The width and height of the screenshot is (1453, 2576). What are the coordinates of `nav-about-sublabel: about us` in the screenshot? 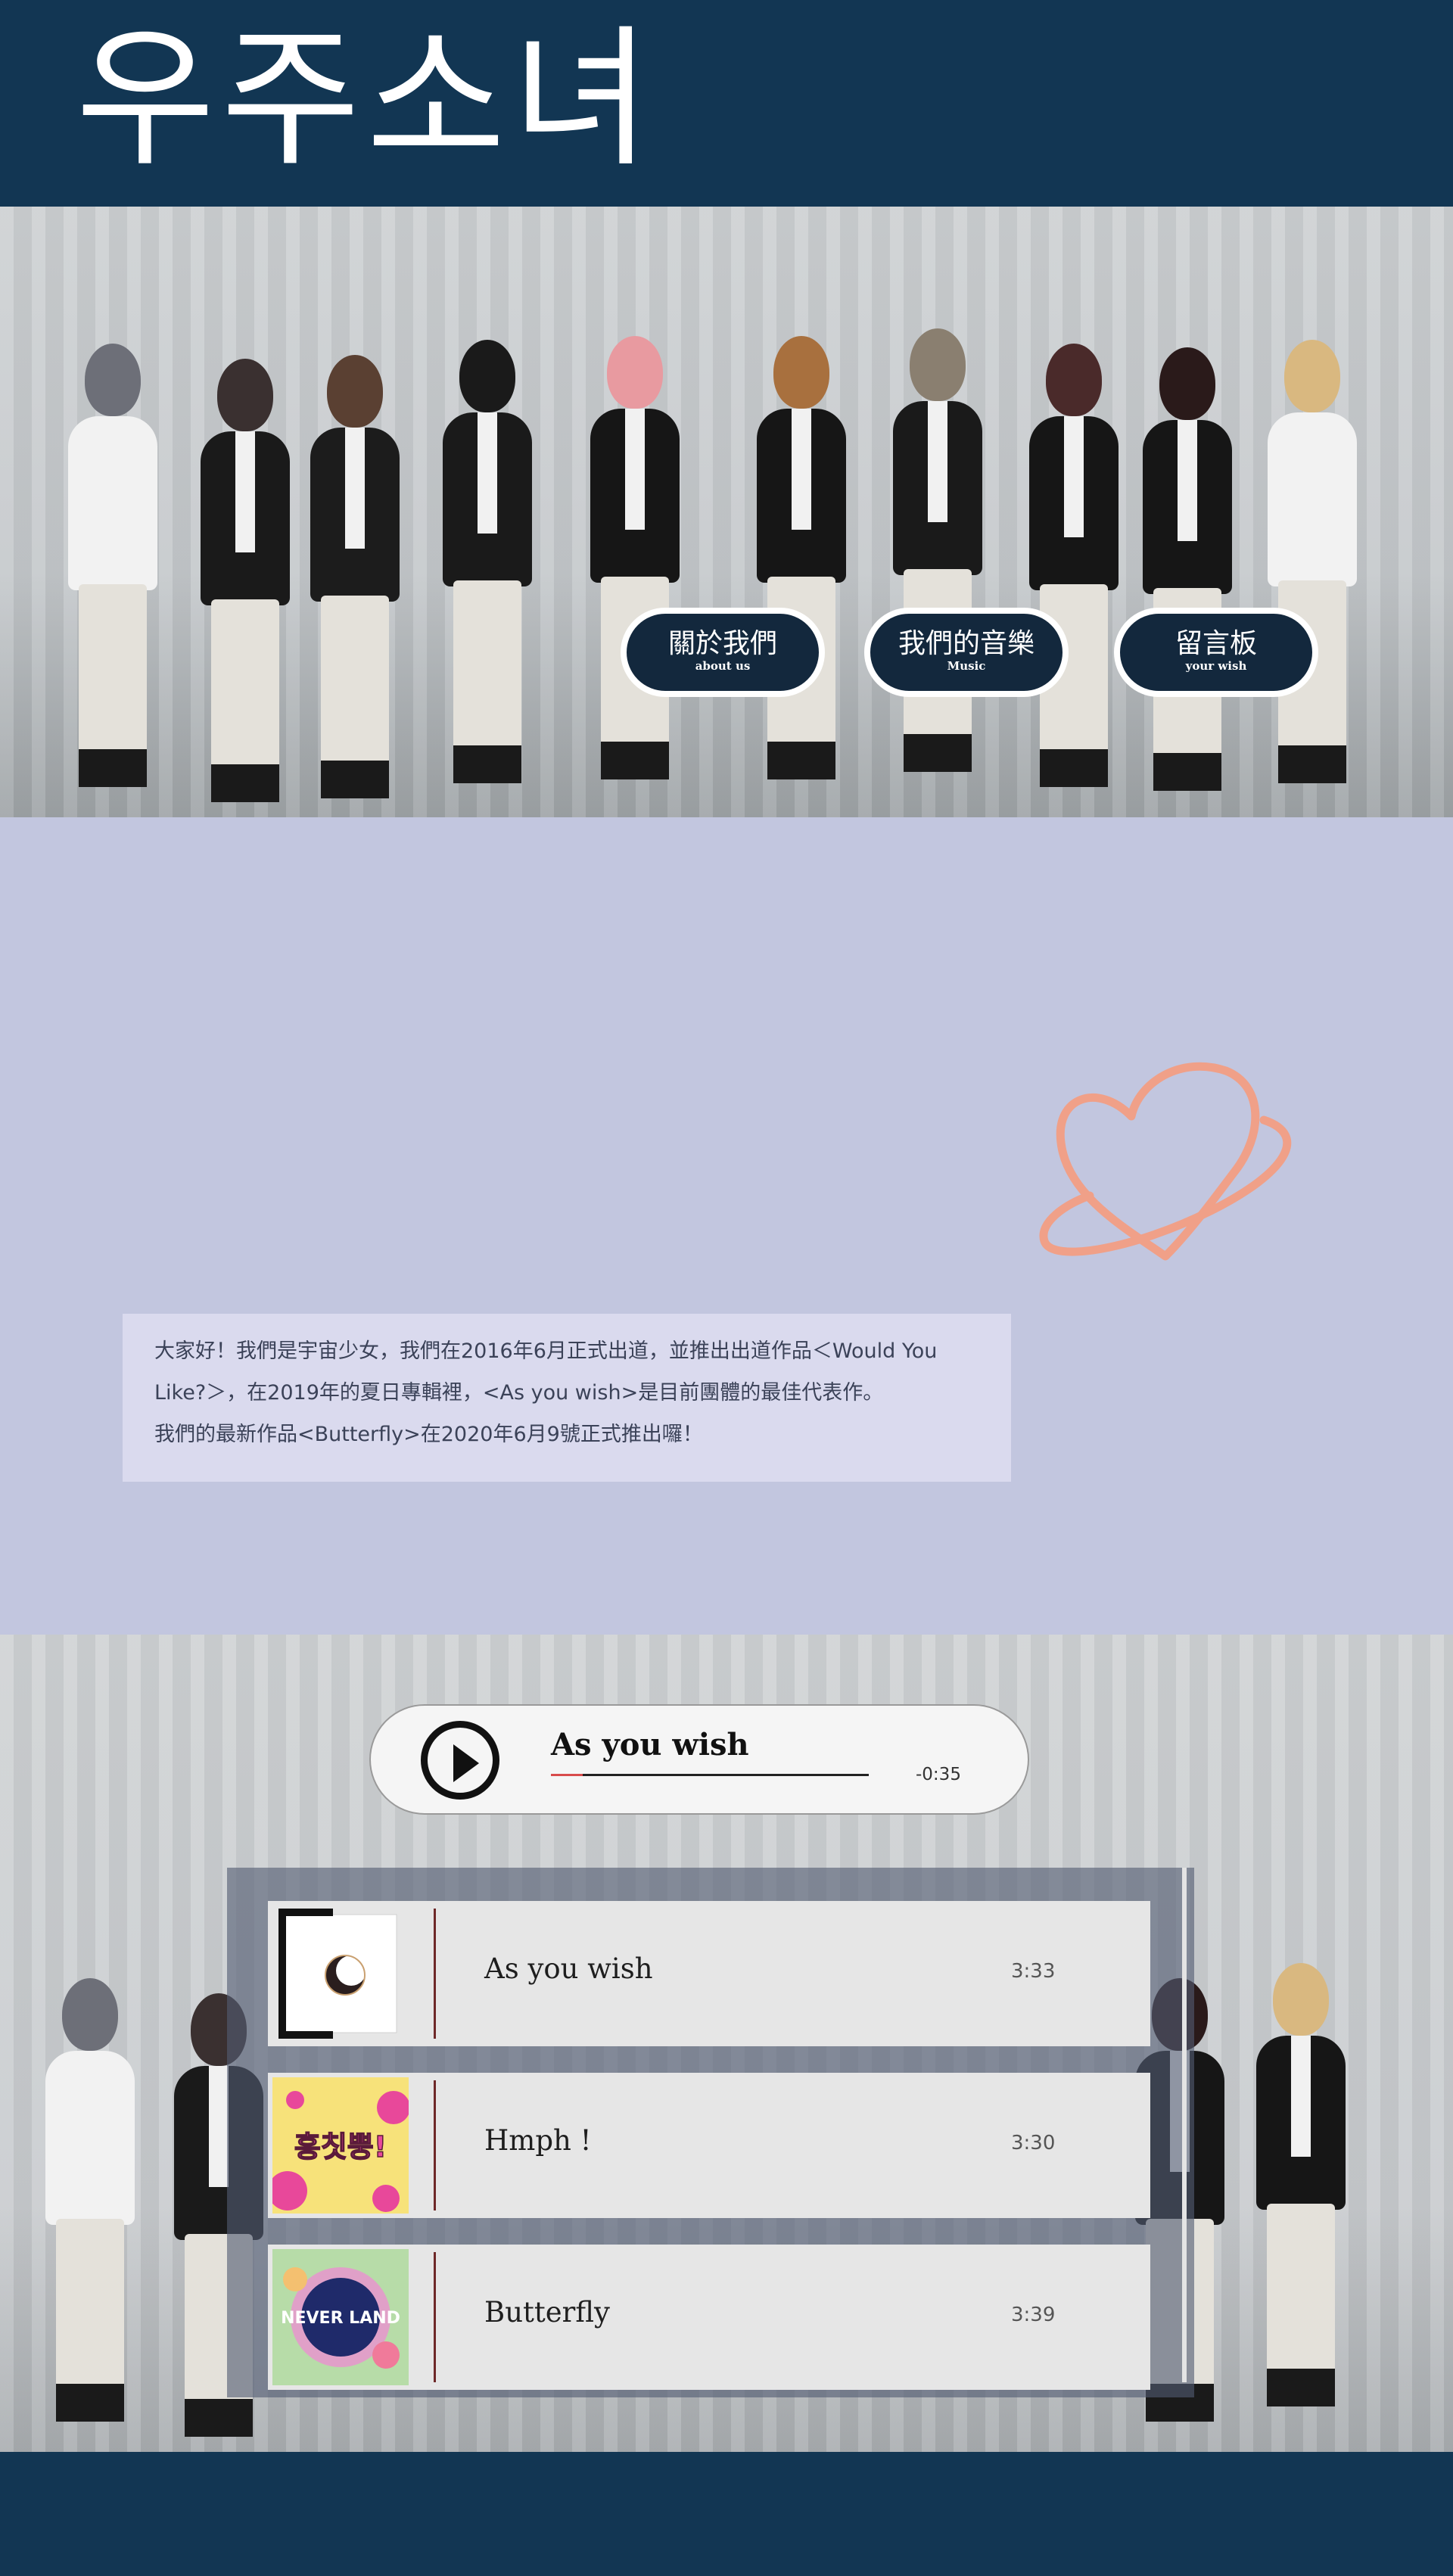 It's located at (723, 666).